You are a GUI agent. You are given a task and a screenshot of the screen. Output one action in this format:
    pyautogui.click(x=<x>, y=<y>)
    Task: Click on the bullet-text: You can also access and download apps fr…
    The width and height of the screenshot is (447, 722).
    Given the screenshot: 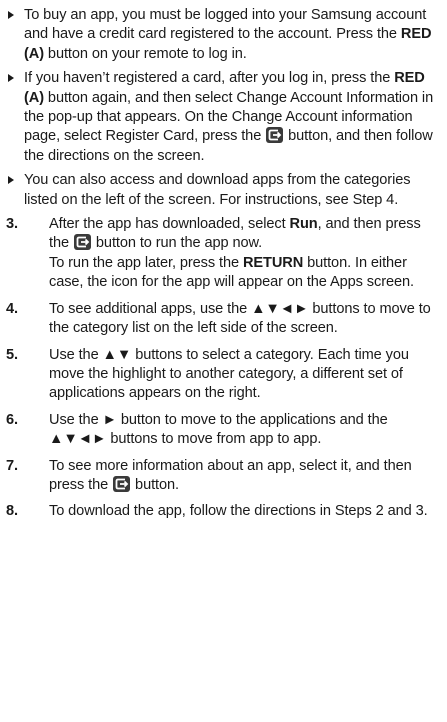 What is the action you would take?
    pyautogui.click(x=217, y=190)
    